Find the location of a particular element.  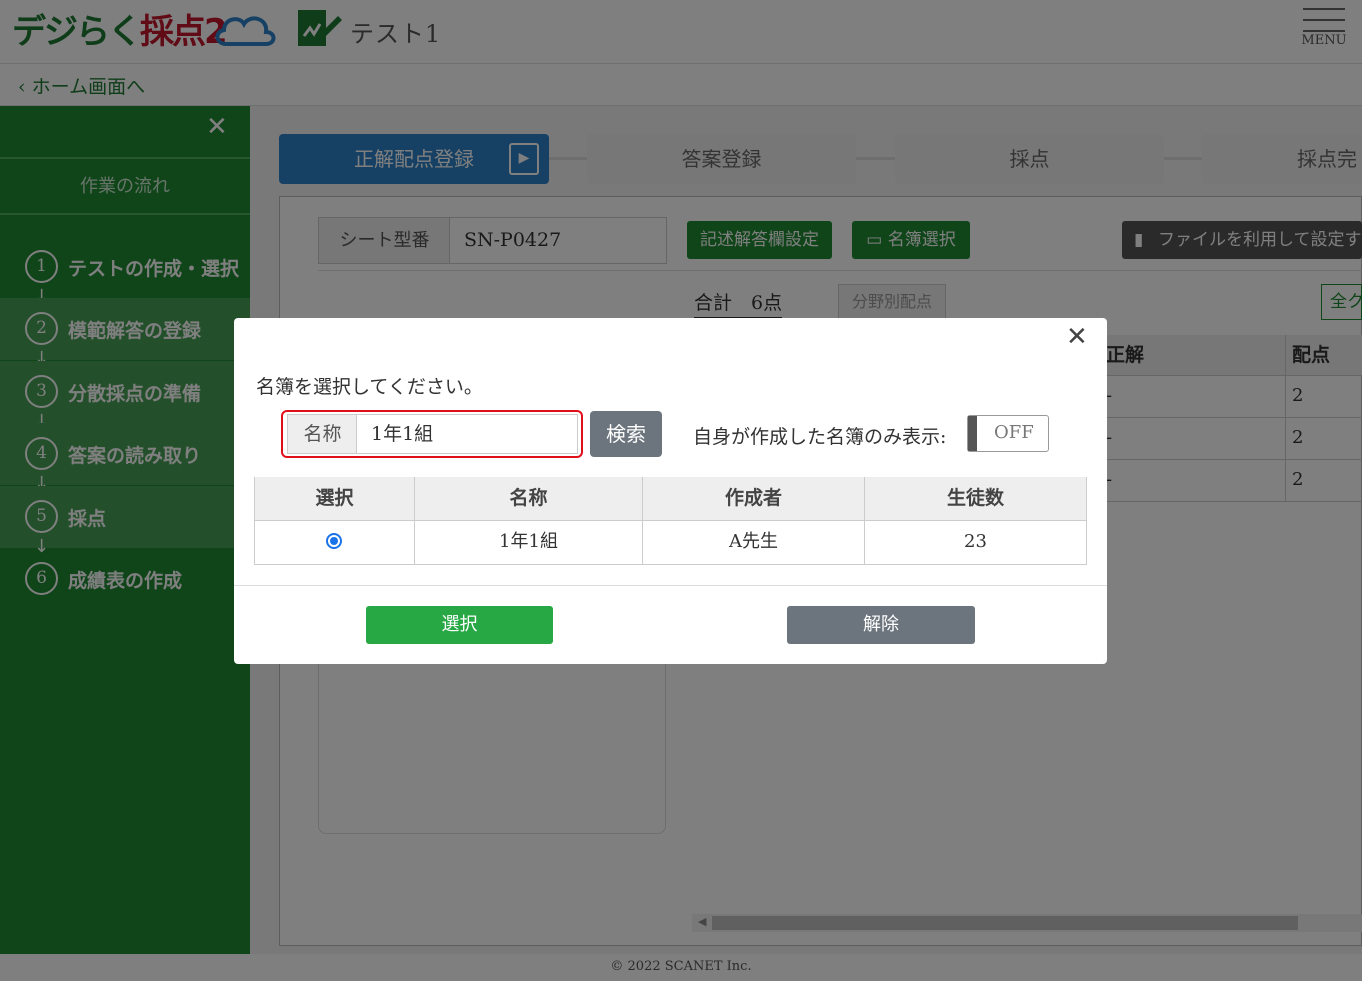

own-only-label: 自身が作成した名簿のみ表示: is located at coordinates (820, 437).